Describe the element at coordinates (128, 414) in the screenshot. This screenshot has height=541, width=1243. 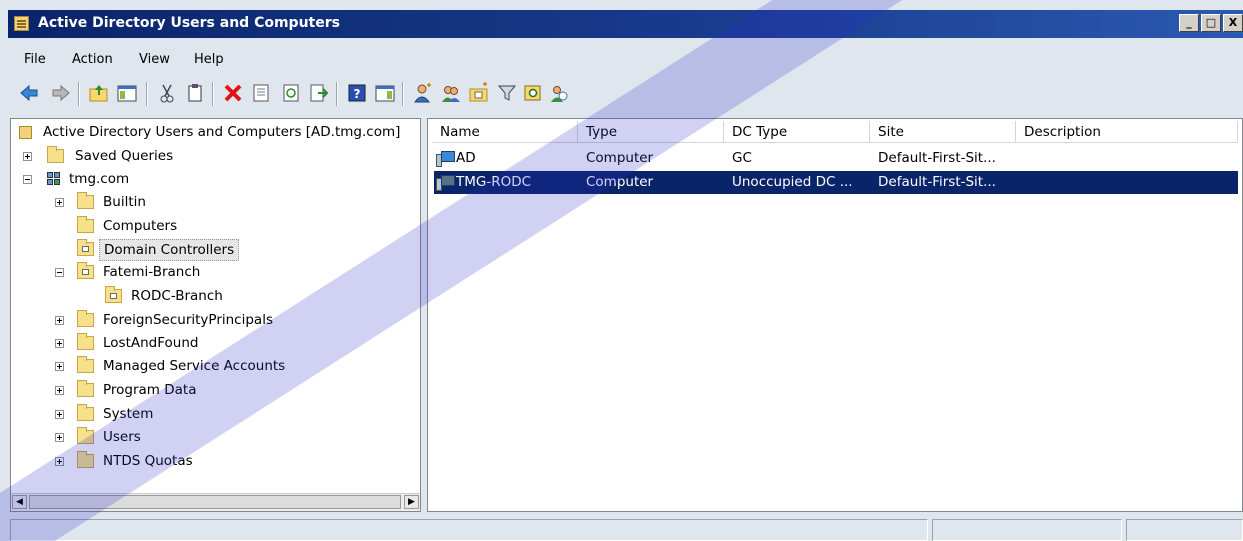
I see `tree-item-label: System` at that location.